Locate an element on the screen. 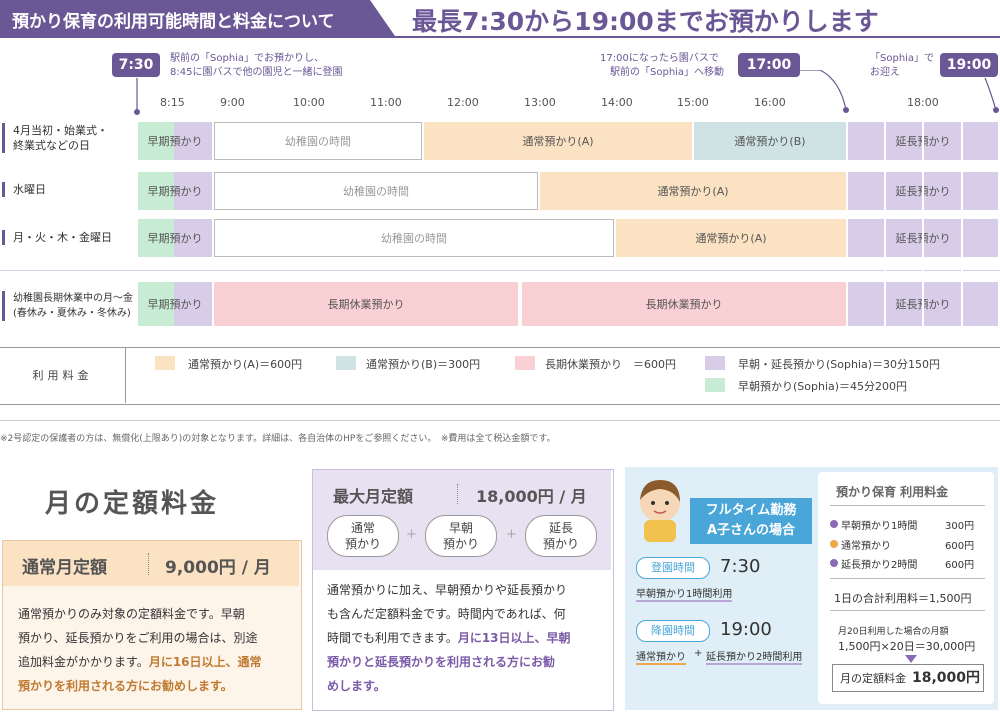 The image size is (1000, 712). legend-title: 利用料金 is located at coordinates (63, 375).